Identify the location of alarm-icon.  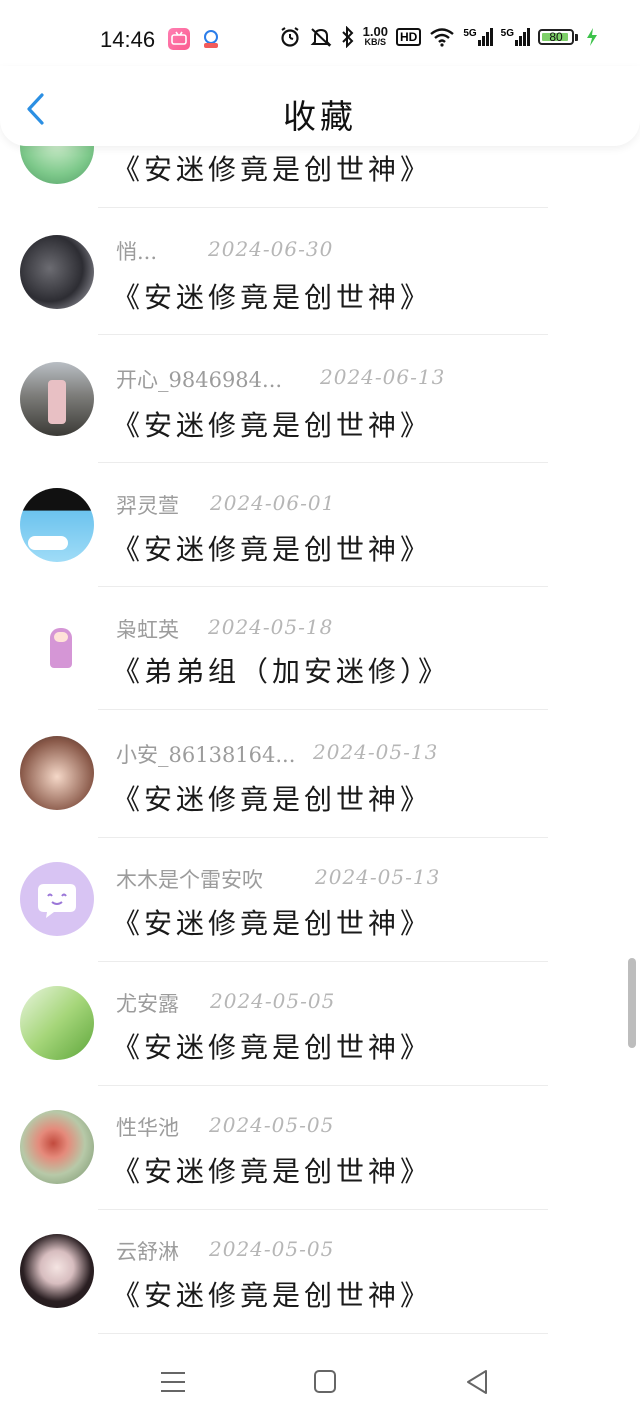
(290, 37).